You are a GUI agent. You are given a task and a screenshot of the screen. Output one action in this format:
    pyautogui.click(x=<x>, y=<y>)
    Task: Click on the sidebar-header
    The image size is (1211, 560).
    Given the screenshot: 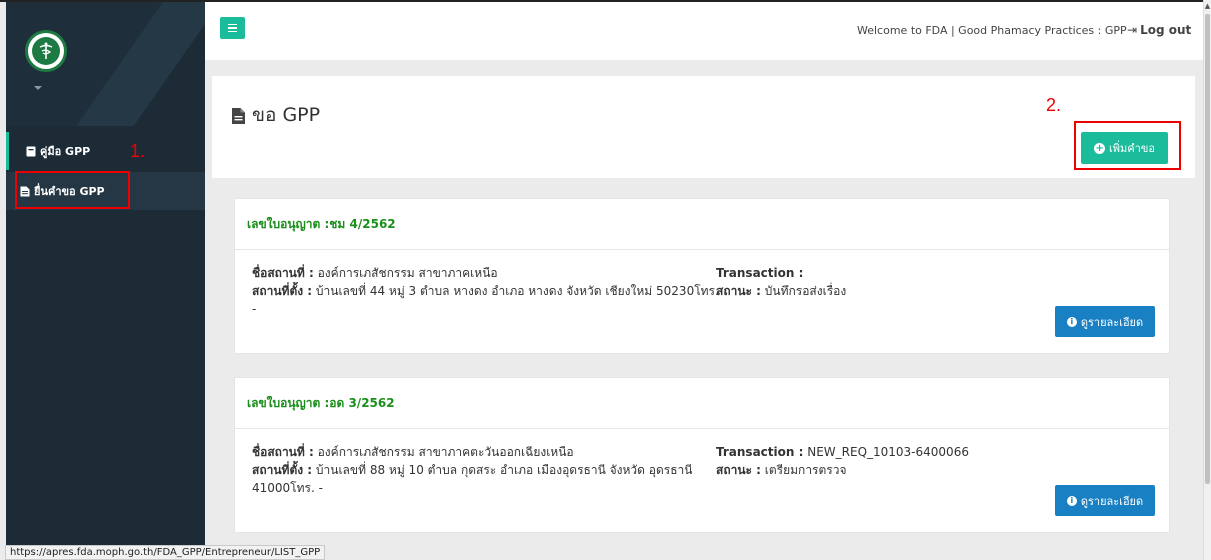 What is the action you would take?
    pyautogui.click(x=105, y=64)
    